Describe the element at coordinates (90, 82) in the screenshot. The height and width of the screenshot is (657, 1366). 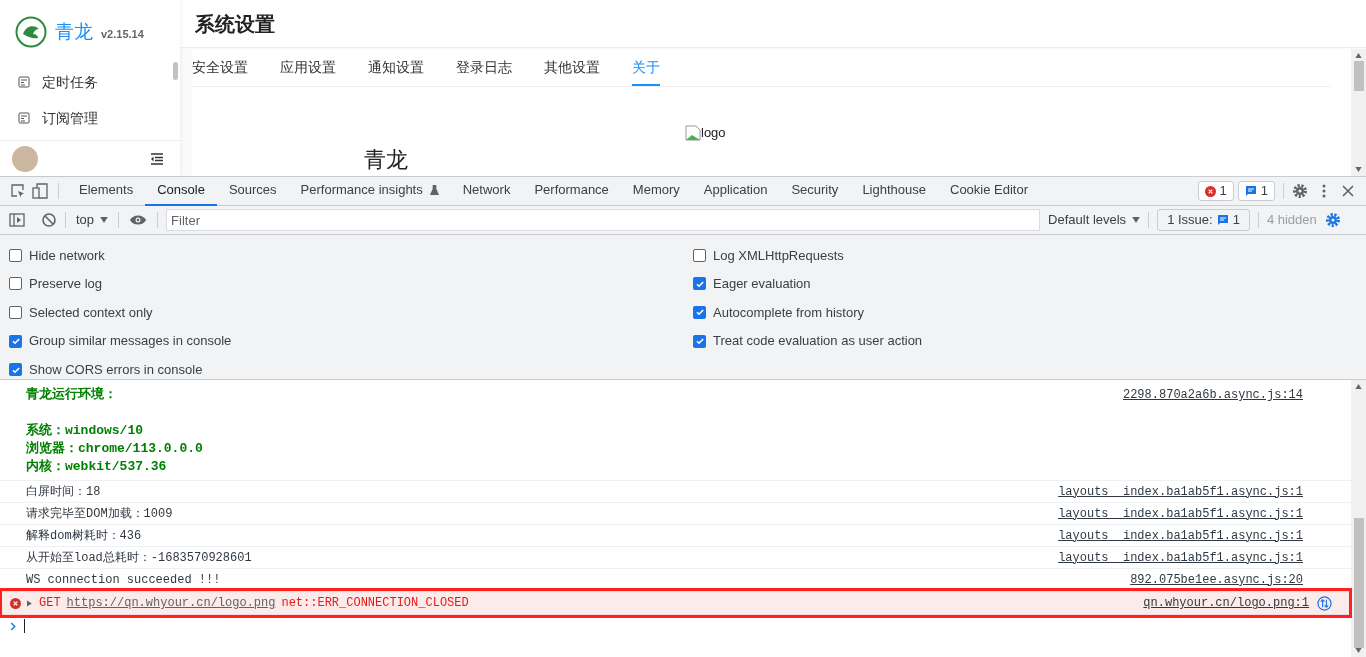
I see `sidebar-item: 定时任务` at that location.